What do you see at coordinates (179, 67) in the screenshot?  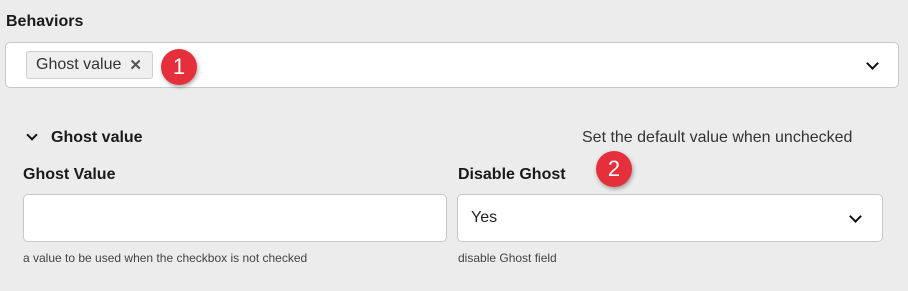 I see `annotation-badge-1: 1` at bounding box center [179, 67].